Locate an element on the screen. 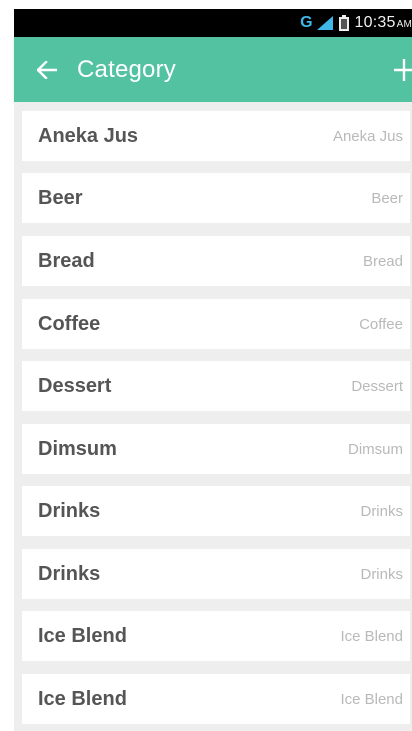 The image size is (412, 731). list-item: Dessert Dessert is located at coordinates (216, 386).